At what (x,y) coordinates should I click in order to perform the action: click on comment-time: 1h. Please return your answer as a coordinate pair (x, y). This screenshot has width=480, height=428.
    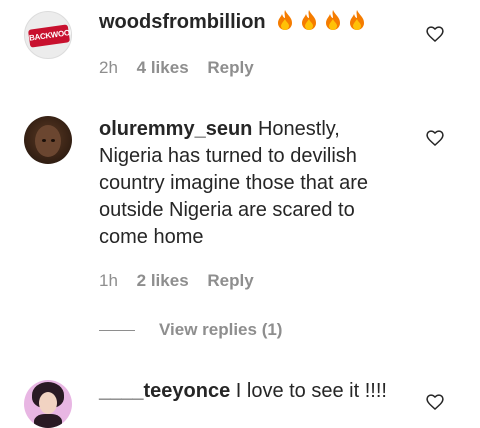
    Looking at the image, I should click on (108, 280).